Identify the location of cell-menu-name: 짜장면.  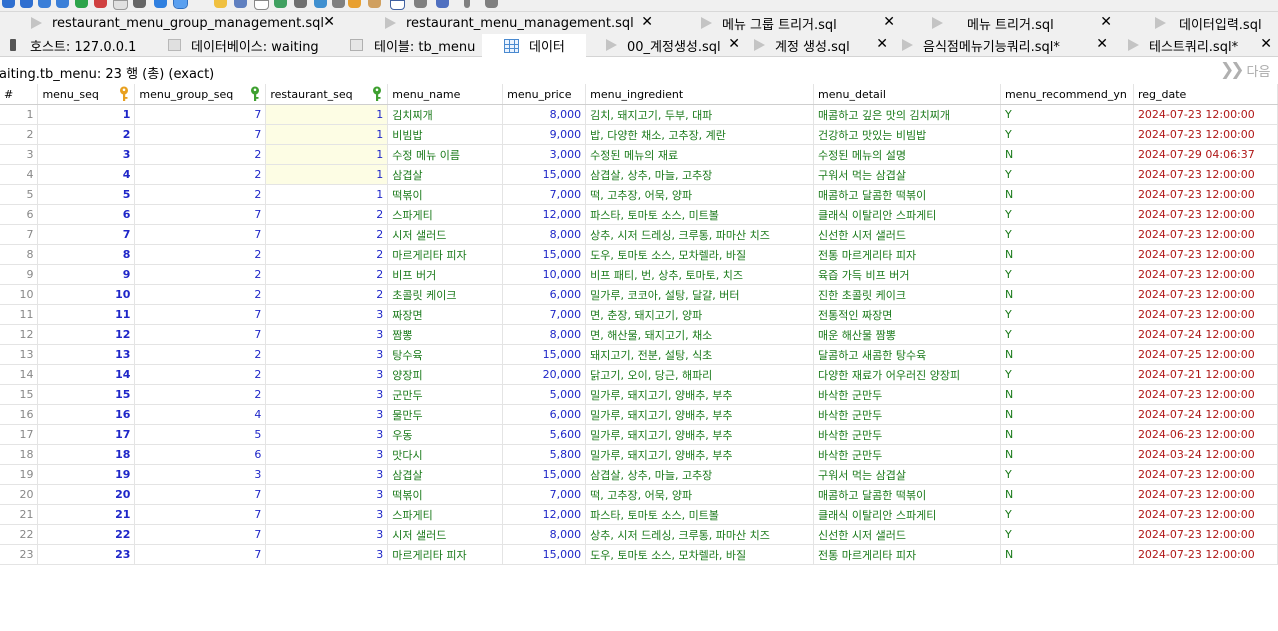
(445, 314).